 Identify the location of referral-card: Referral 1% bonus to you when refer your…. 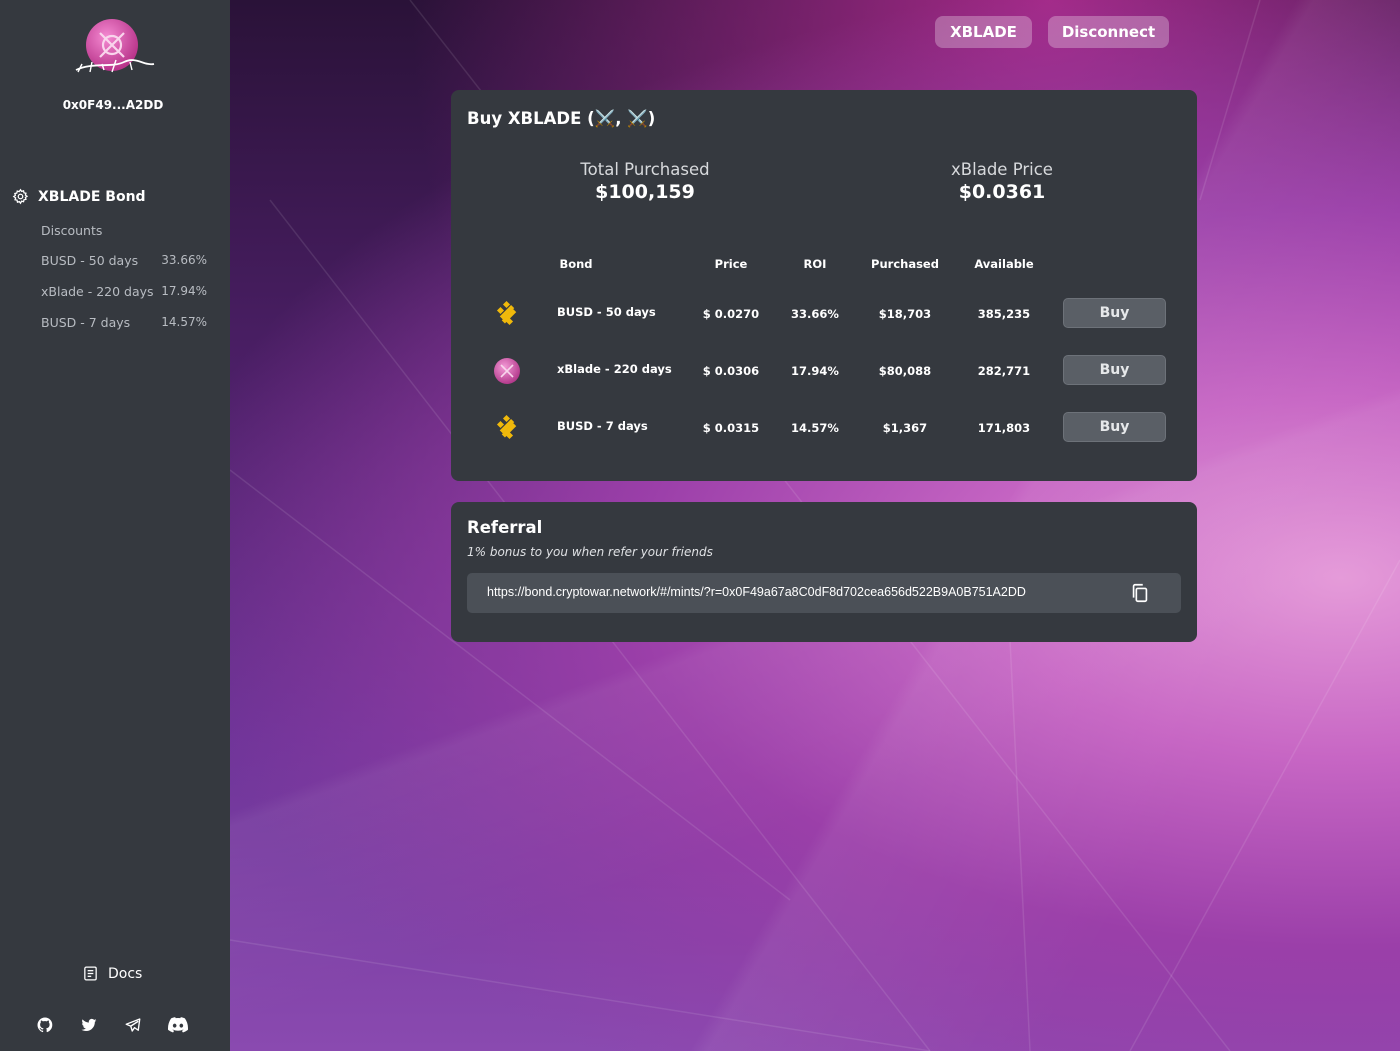
(824, 572).